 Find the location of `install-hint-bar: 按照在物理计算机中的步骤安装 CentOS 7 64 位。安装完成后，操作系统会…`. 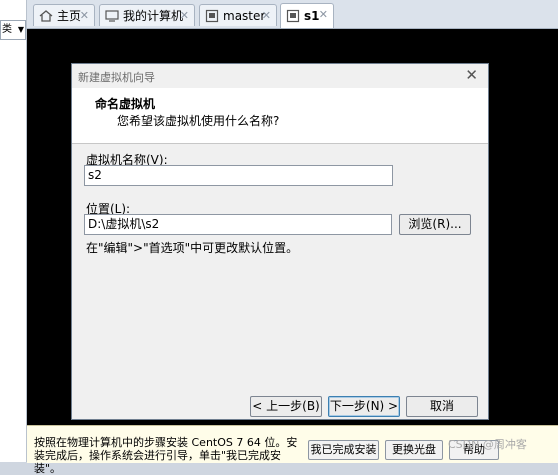

install-hint-bar: 按照在物理计算机中的步骤安装 CentOS 7 64 位。安装完成后，操作系统会… is located at coordinates (292, 450).